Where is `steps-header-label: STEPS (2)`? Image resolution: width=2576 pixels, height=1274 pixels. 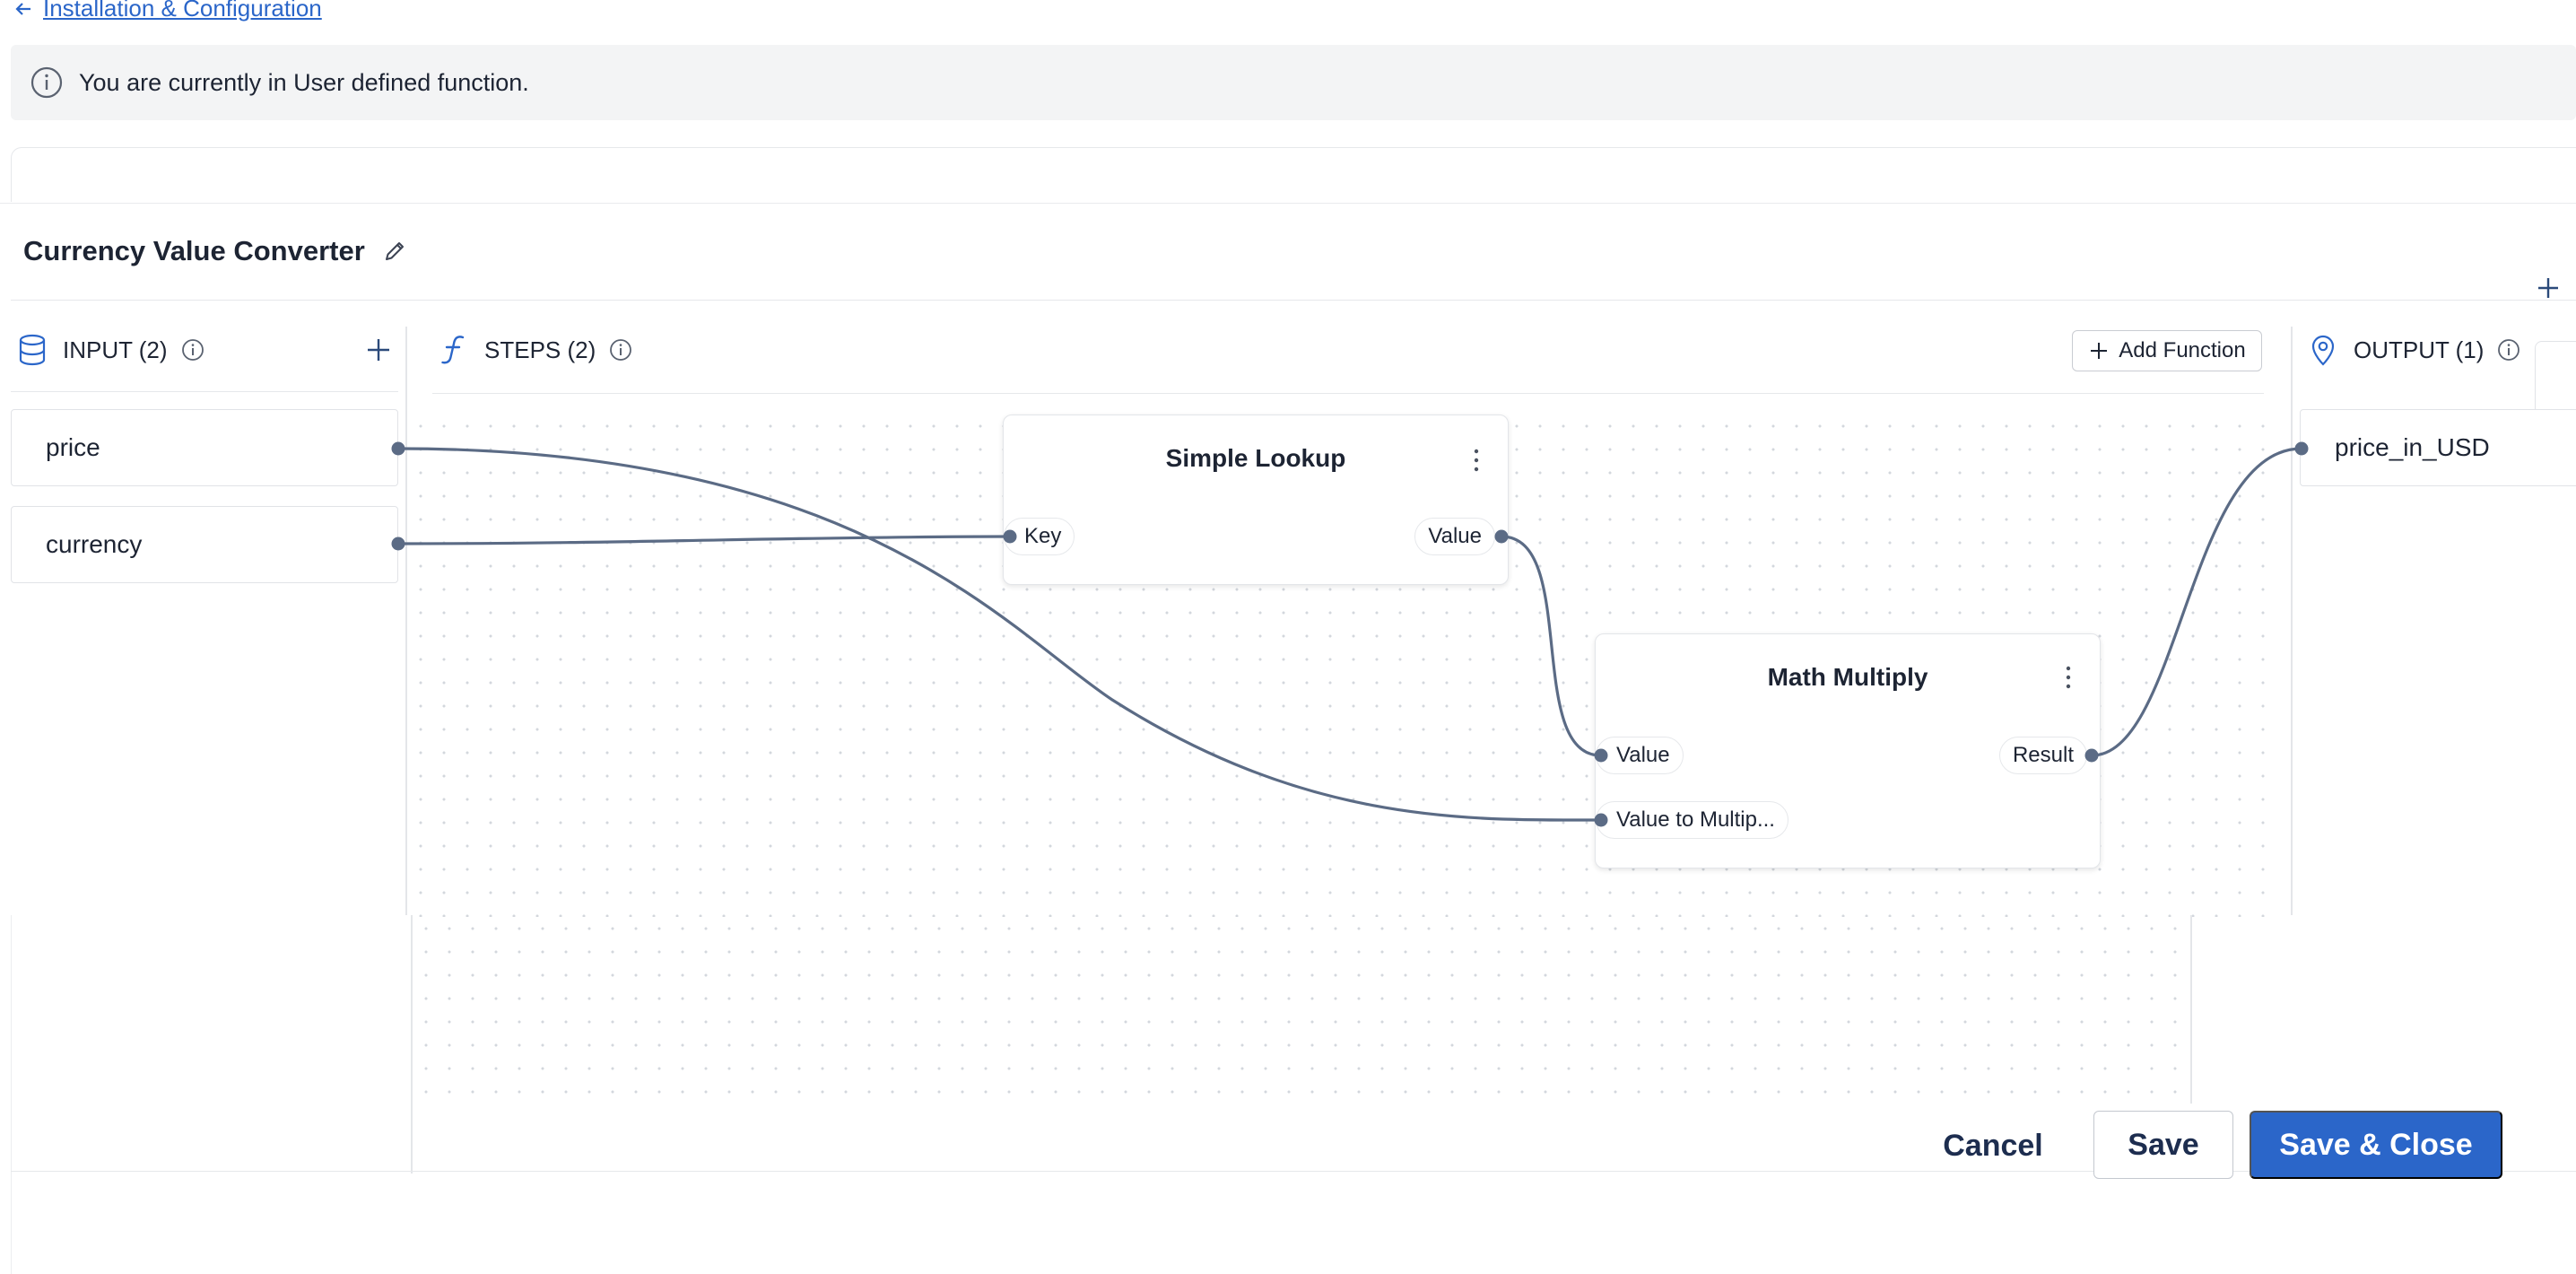
steps-header-label: STEPS (2) is located at coordinates (540, 349).